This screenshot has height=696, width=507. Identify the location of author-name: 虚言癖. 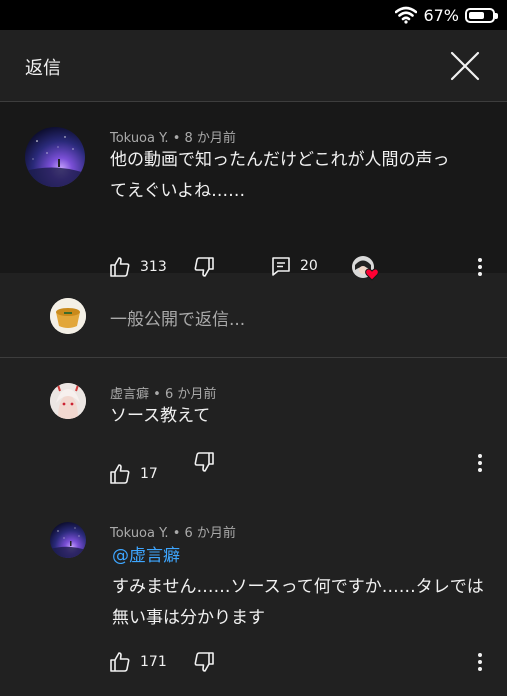
(129, 394).